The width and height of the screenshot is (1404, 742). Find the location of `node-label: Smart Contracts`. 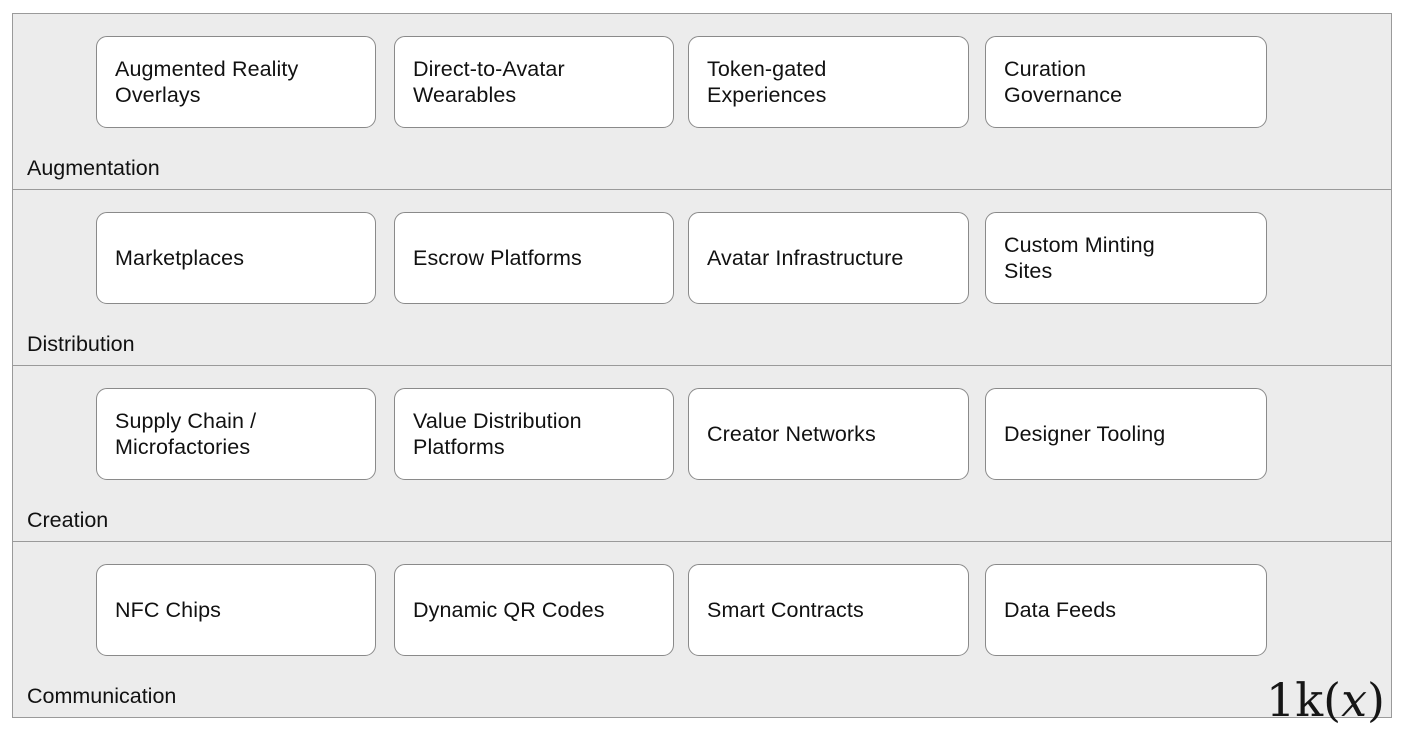

node-label: Smart Contracts is located at coordinates (785, 610).